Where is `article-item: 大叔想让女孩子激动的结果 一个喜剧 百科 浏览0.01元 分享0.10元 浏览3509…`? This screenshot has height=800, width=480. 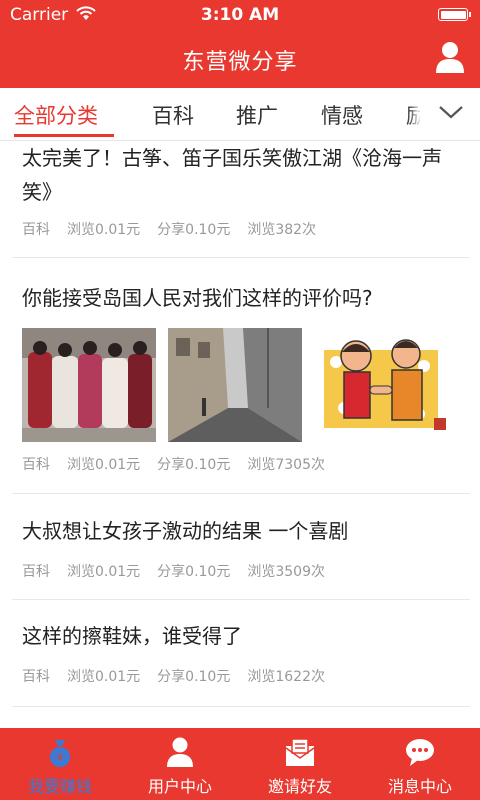 article-item: 大叔想让女孩子激动的结果 一个喜剧 百科 浏览0.01元 分享0.10元 浏览3509… is located at coordinates (241, 547).